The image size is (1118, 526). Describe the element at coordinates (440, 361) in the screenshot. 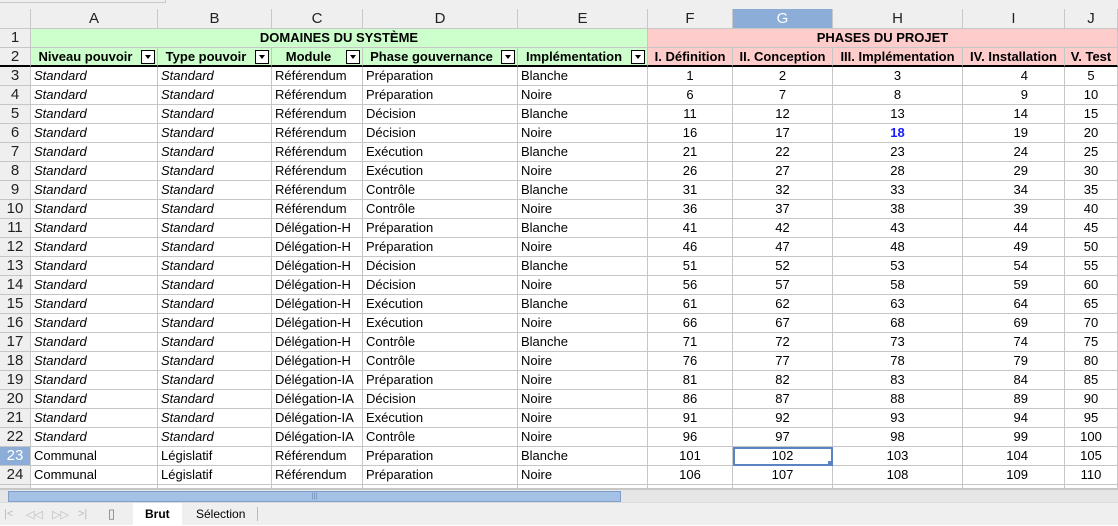

I see `cell-D18: Contrôle` at that location.